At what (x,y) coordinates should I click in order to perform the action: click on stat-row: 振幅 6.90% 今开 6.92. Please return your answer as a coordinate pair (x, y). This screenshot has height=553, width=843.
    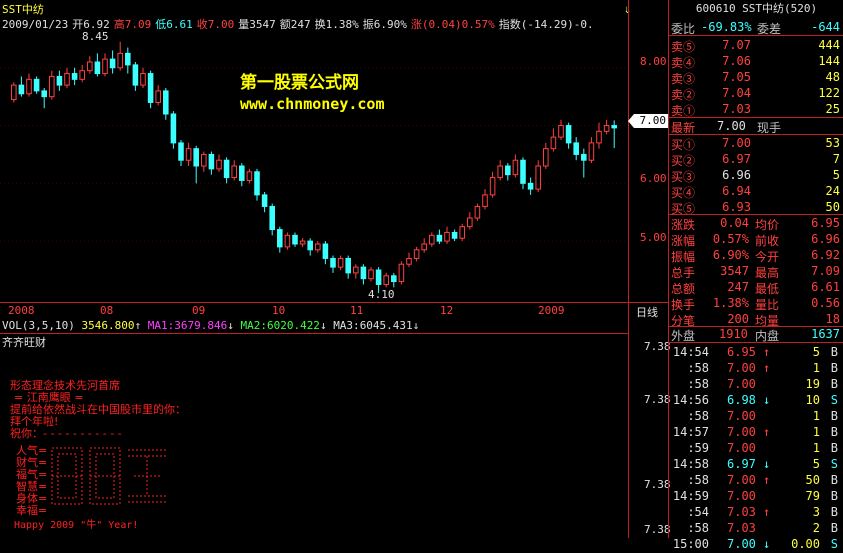
    Looking at the image, I should click on (756, 256).